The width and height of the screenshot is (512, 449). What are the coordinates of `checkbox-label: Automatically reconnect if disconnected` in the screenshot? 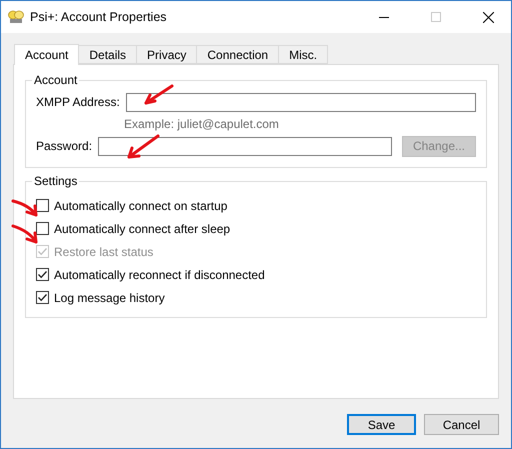 It's located at (159, 275).